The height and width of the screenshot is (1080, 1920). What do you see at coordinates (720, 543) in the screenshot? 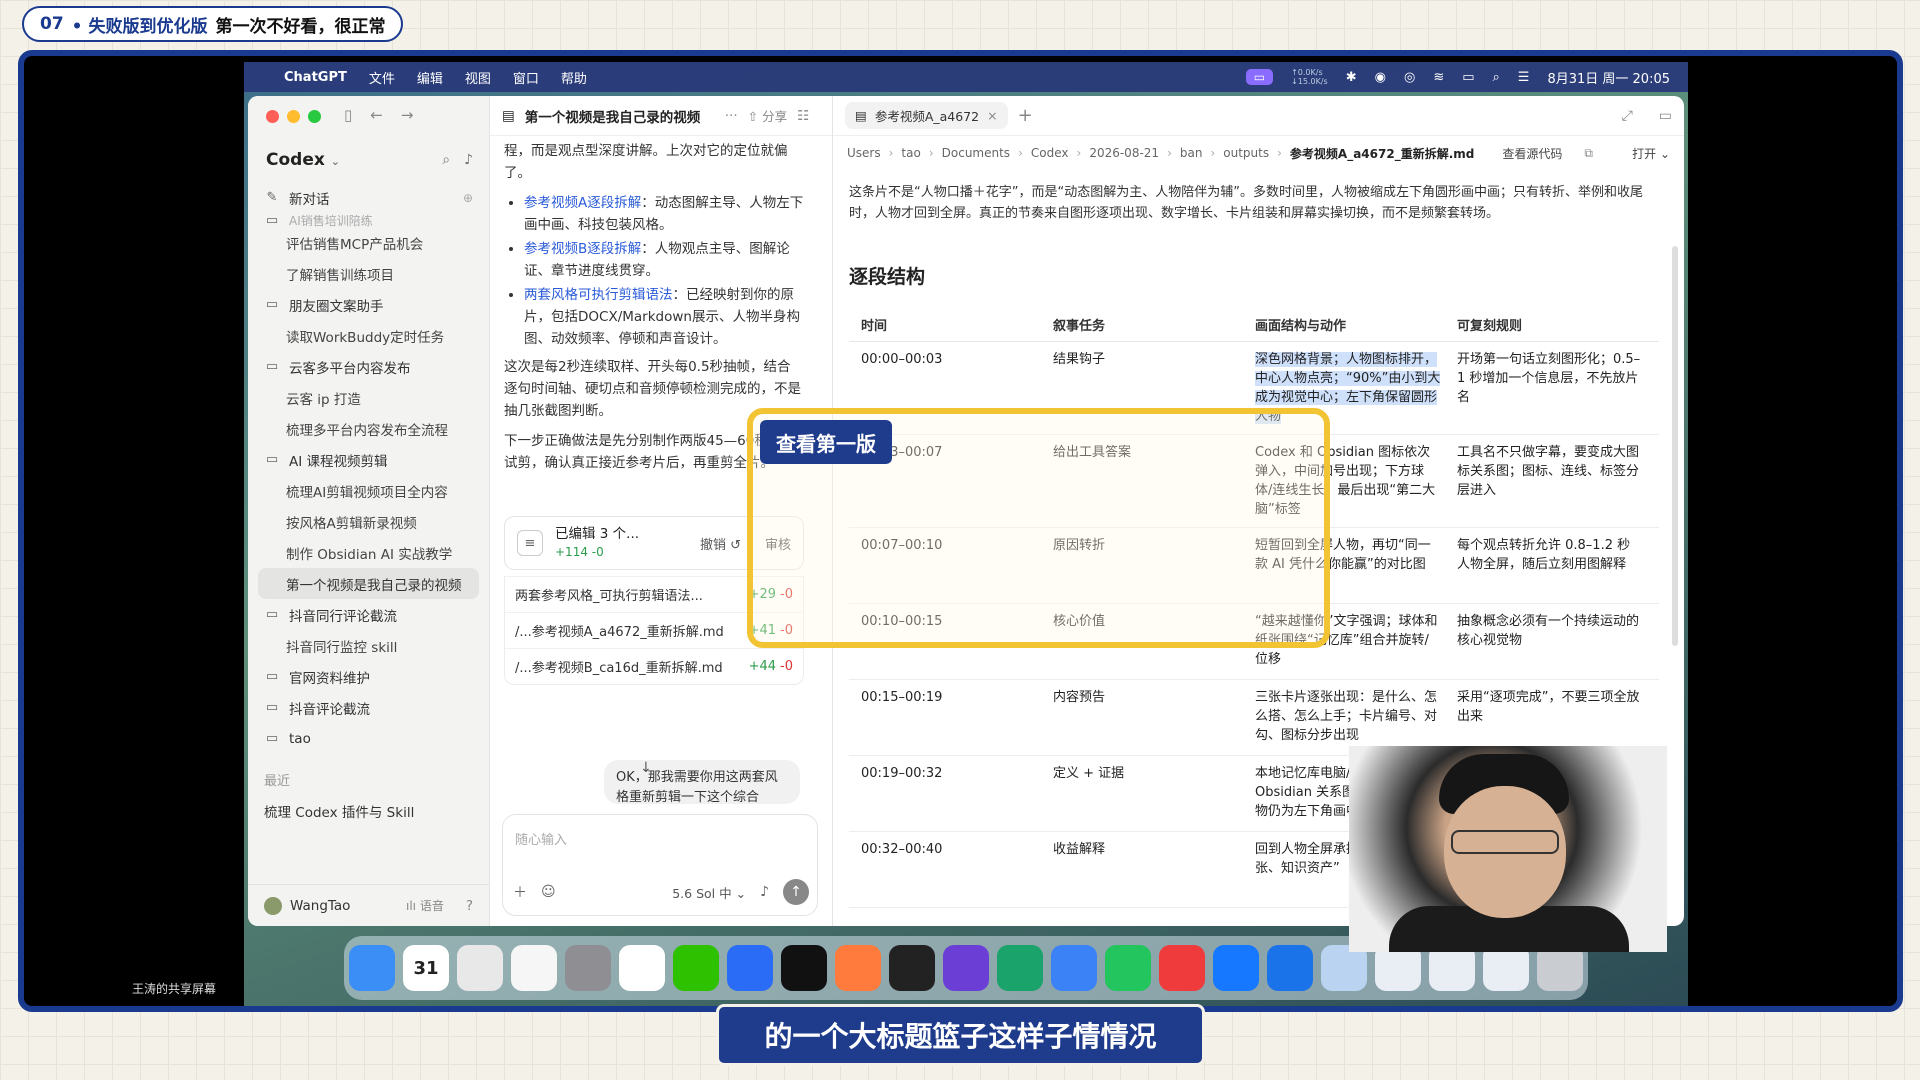
I see `undo-button: 撤销 ↺` at bounding box center [720, 543].